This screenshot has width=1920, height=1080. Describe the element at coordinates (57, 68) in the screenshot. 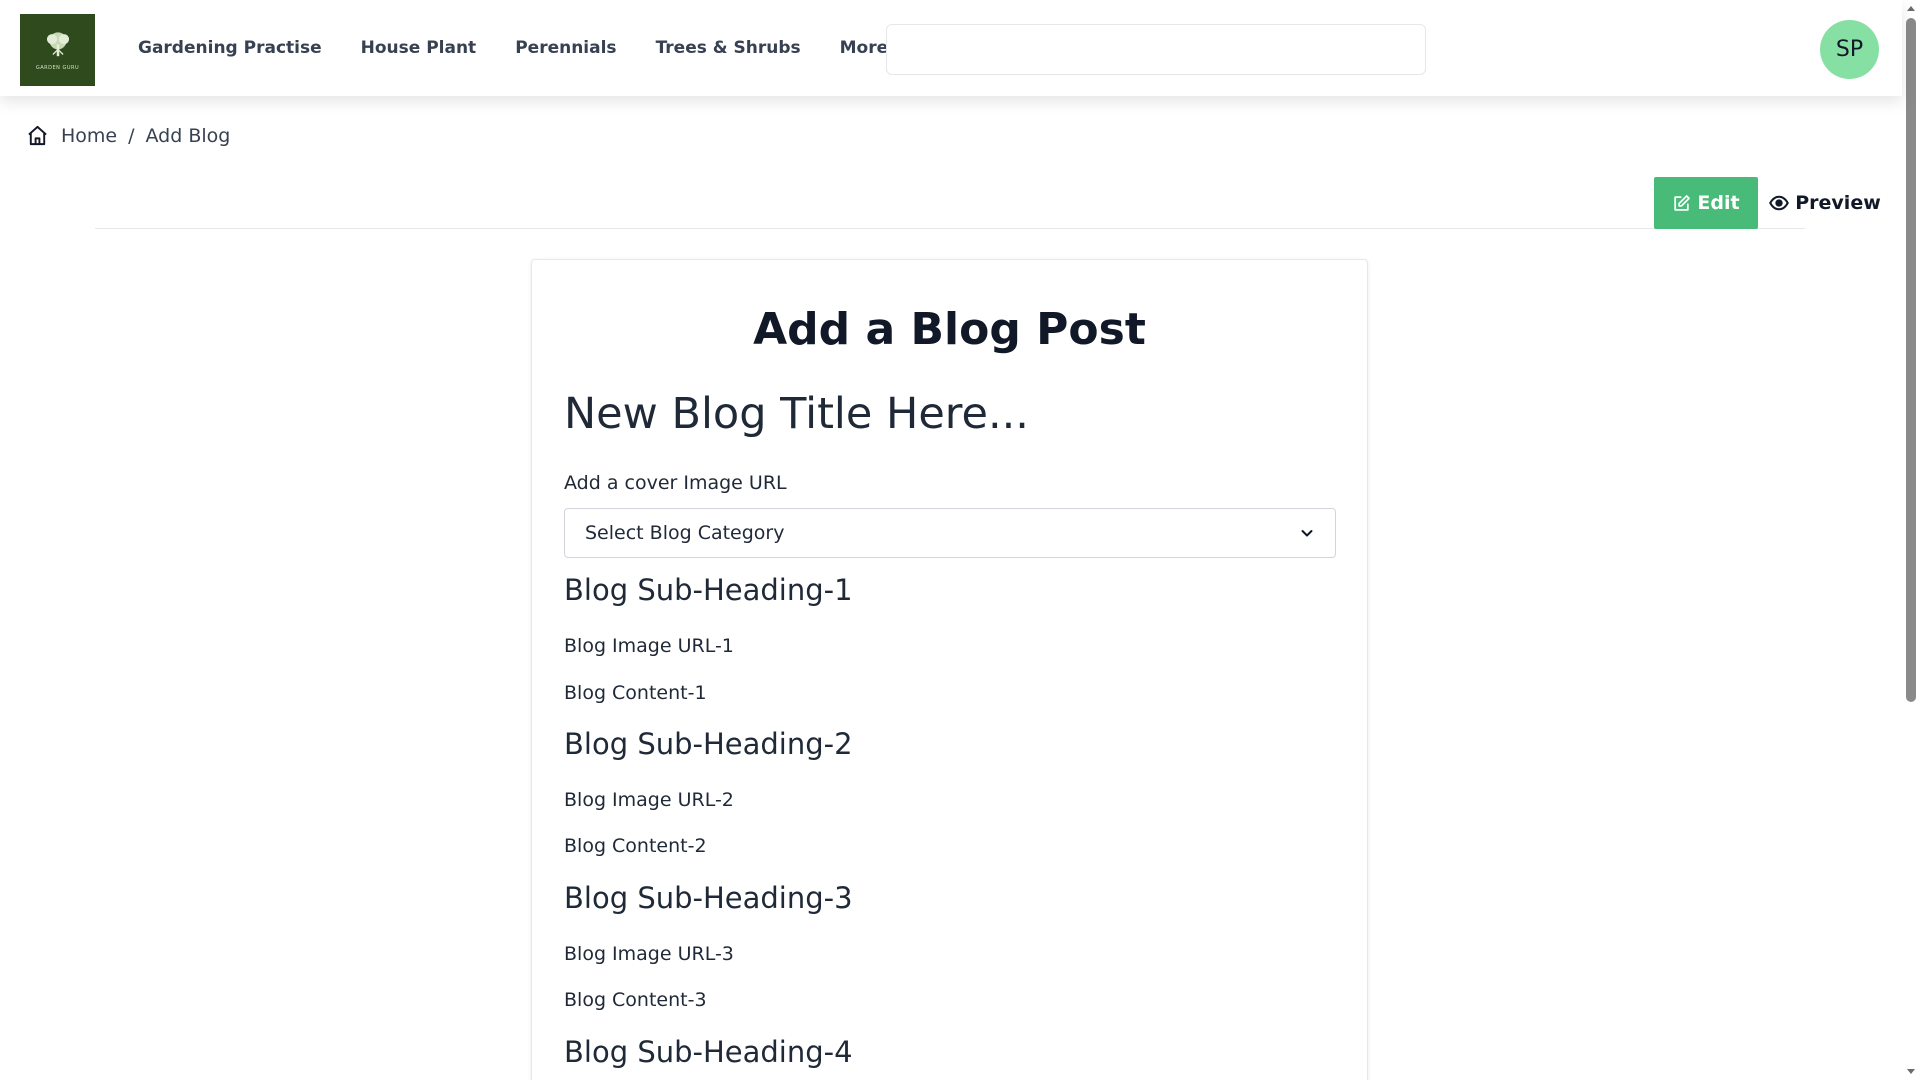

I see `logo-text: GARDEN GURU` at that location.